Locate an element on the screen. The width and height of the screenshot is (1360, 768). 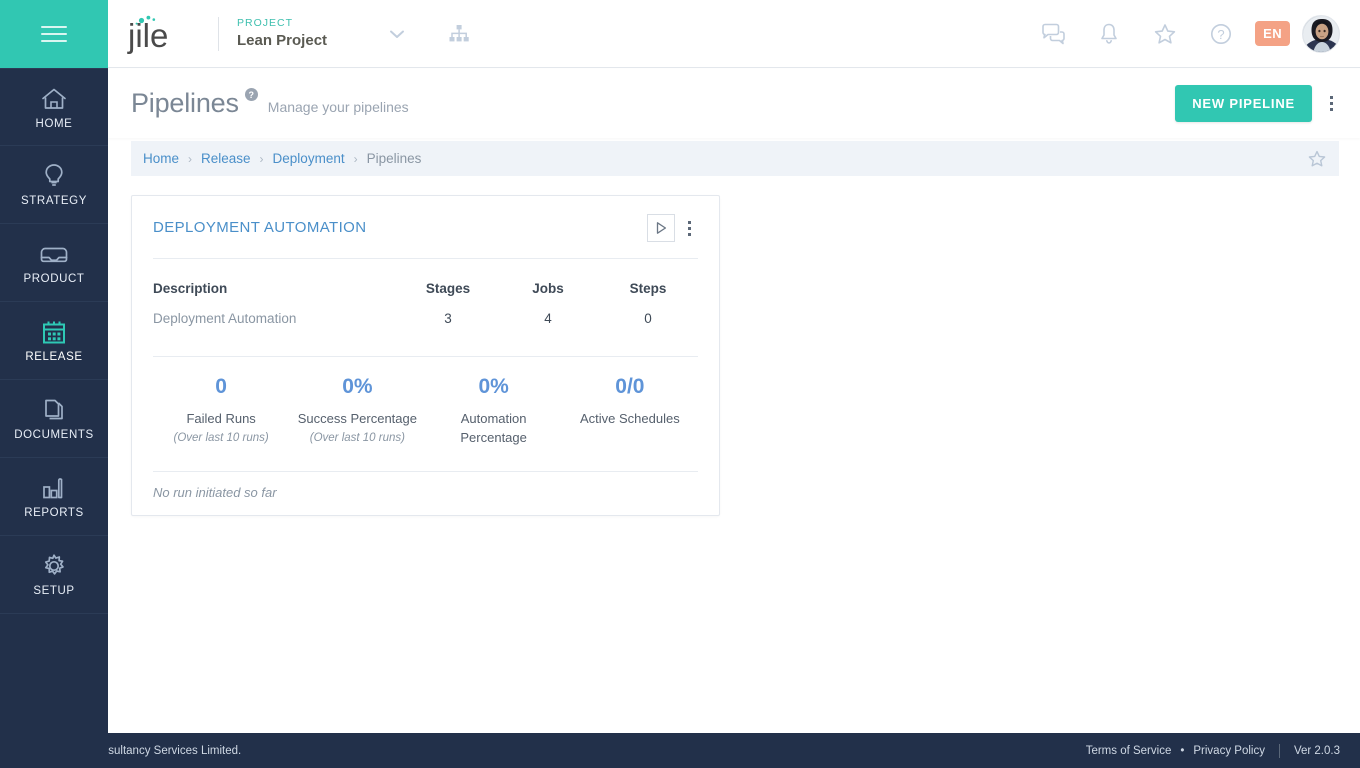
meta-header-steps: Steps is located at coordinates (648, 288).